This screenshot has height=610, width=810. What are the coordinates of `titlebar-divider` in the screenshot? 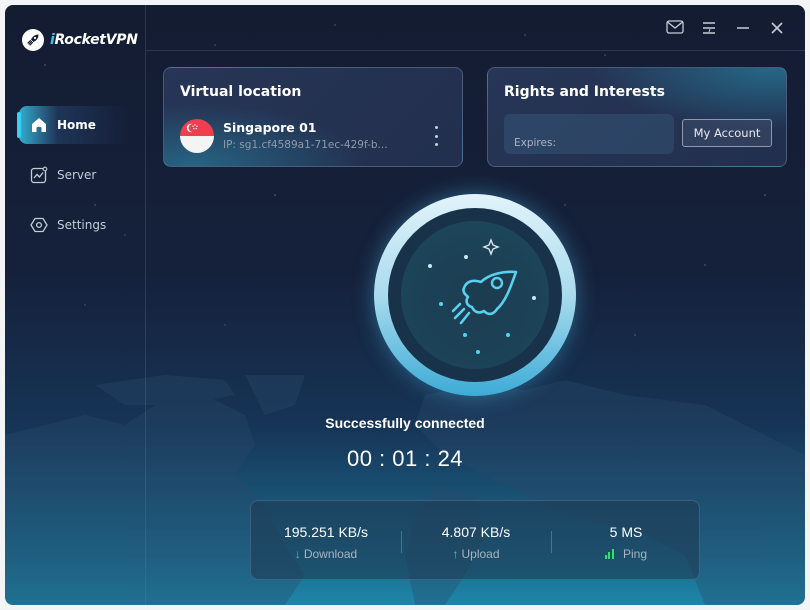 It's located at (475, 50).